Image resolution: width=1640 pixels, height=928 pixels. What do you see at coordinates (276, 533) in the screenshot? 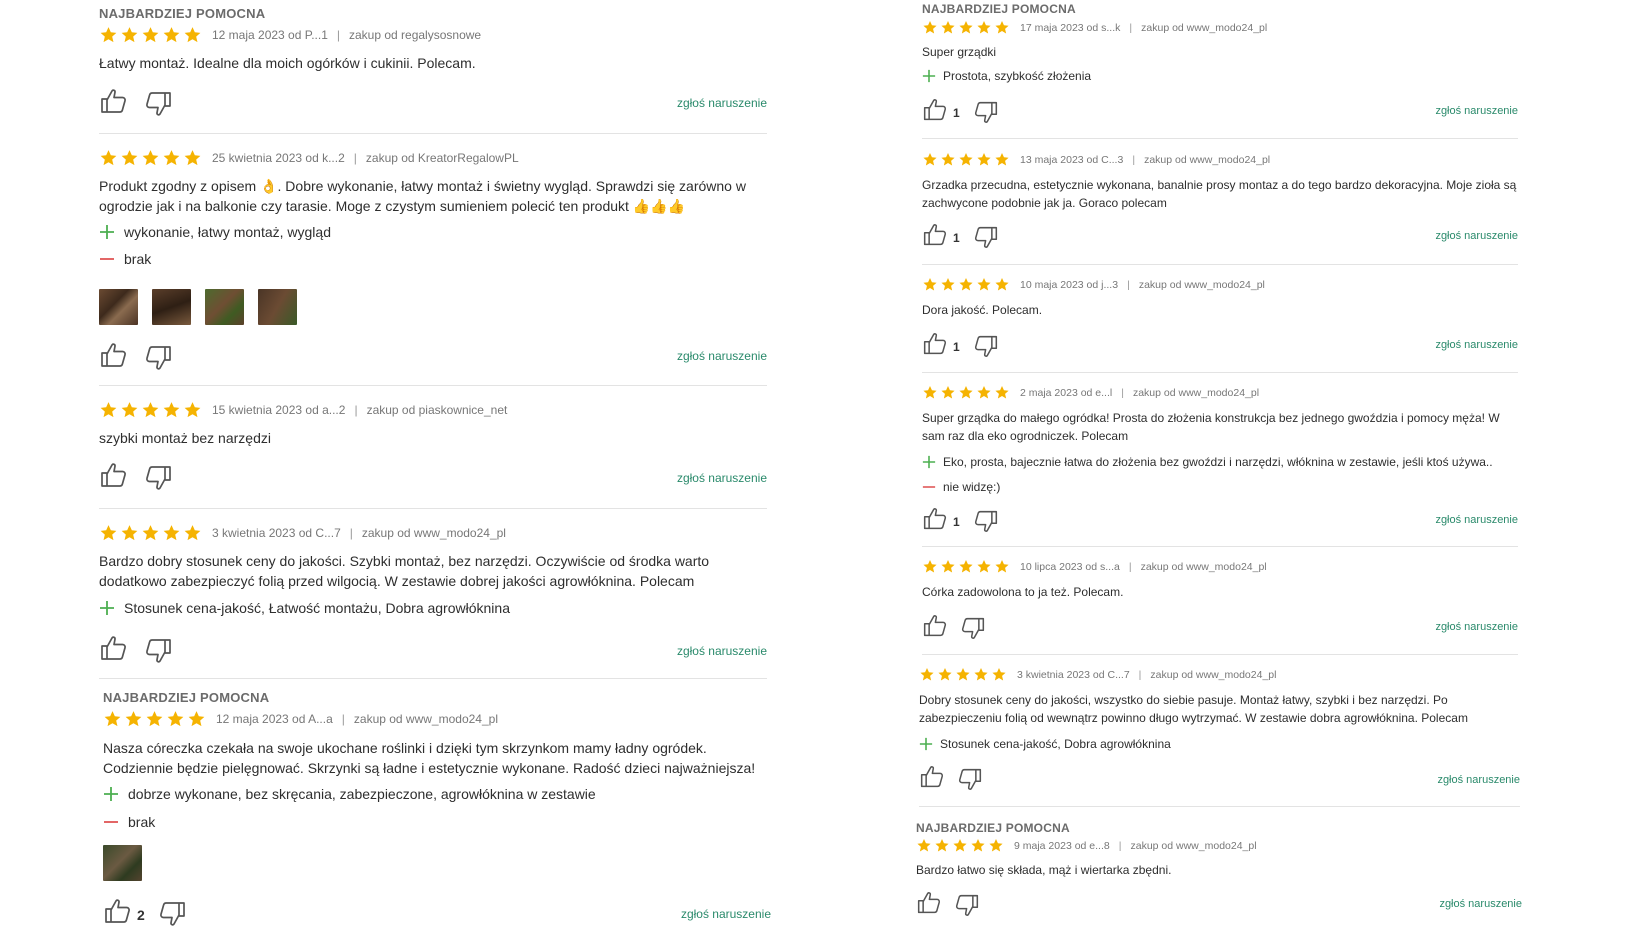
I see `review-date-author: 3 kwietnia 2023 od C...7` at bounding box center [276, 533].